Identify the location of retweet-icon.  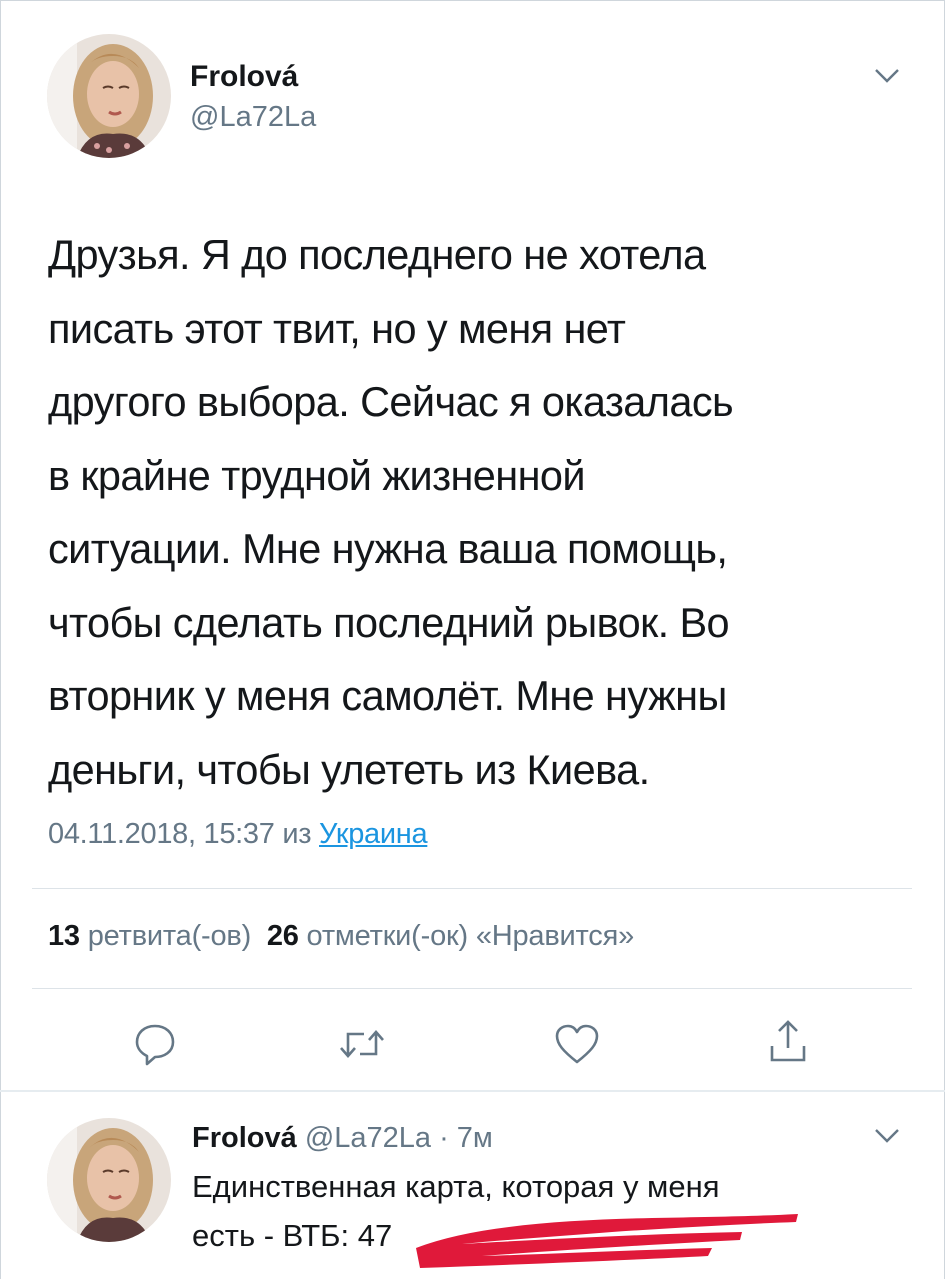
(362, 1046).